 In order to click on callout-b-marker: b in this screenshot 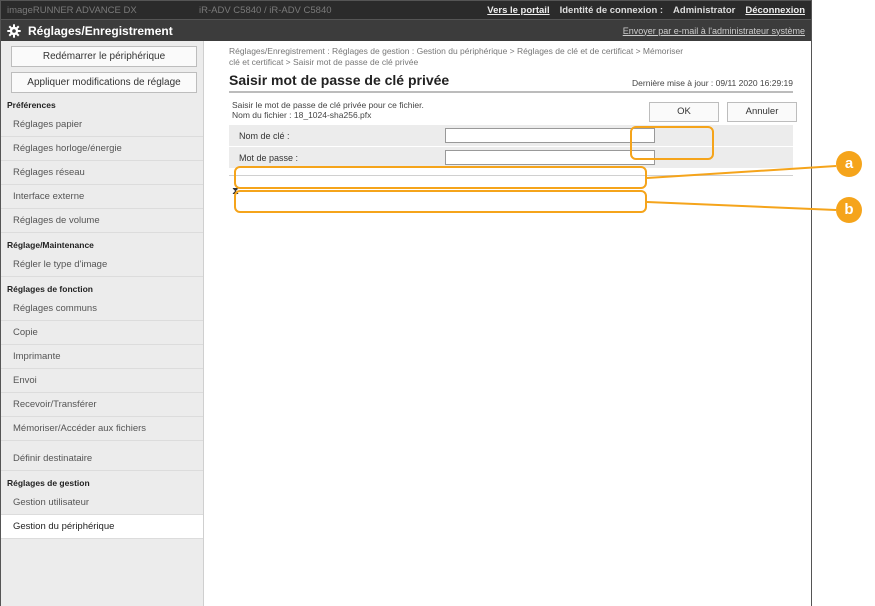, I will do `click(849, 210)`.